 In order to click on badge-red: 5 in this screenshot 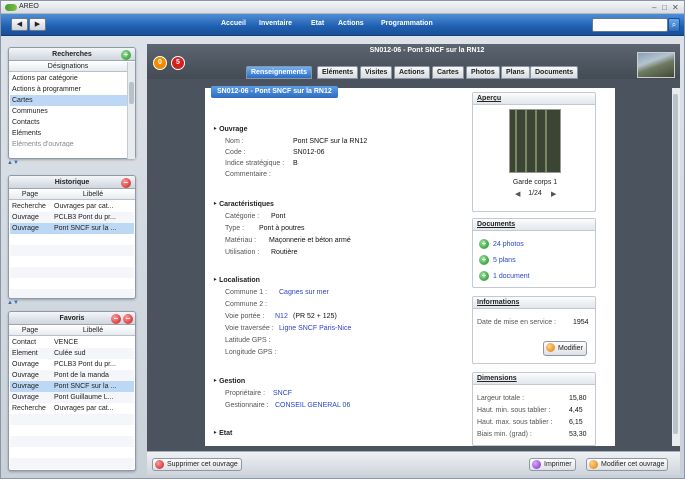, I will do `click(178, 63)`.